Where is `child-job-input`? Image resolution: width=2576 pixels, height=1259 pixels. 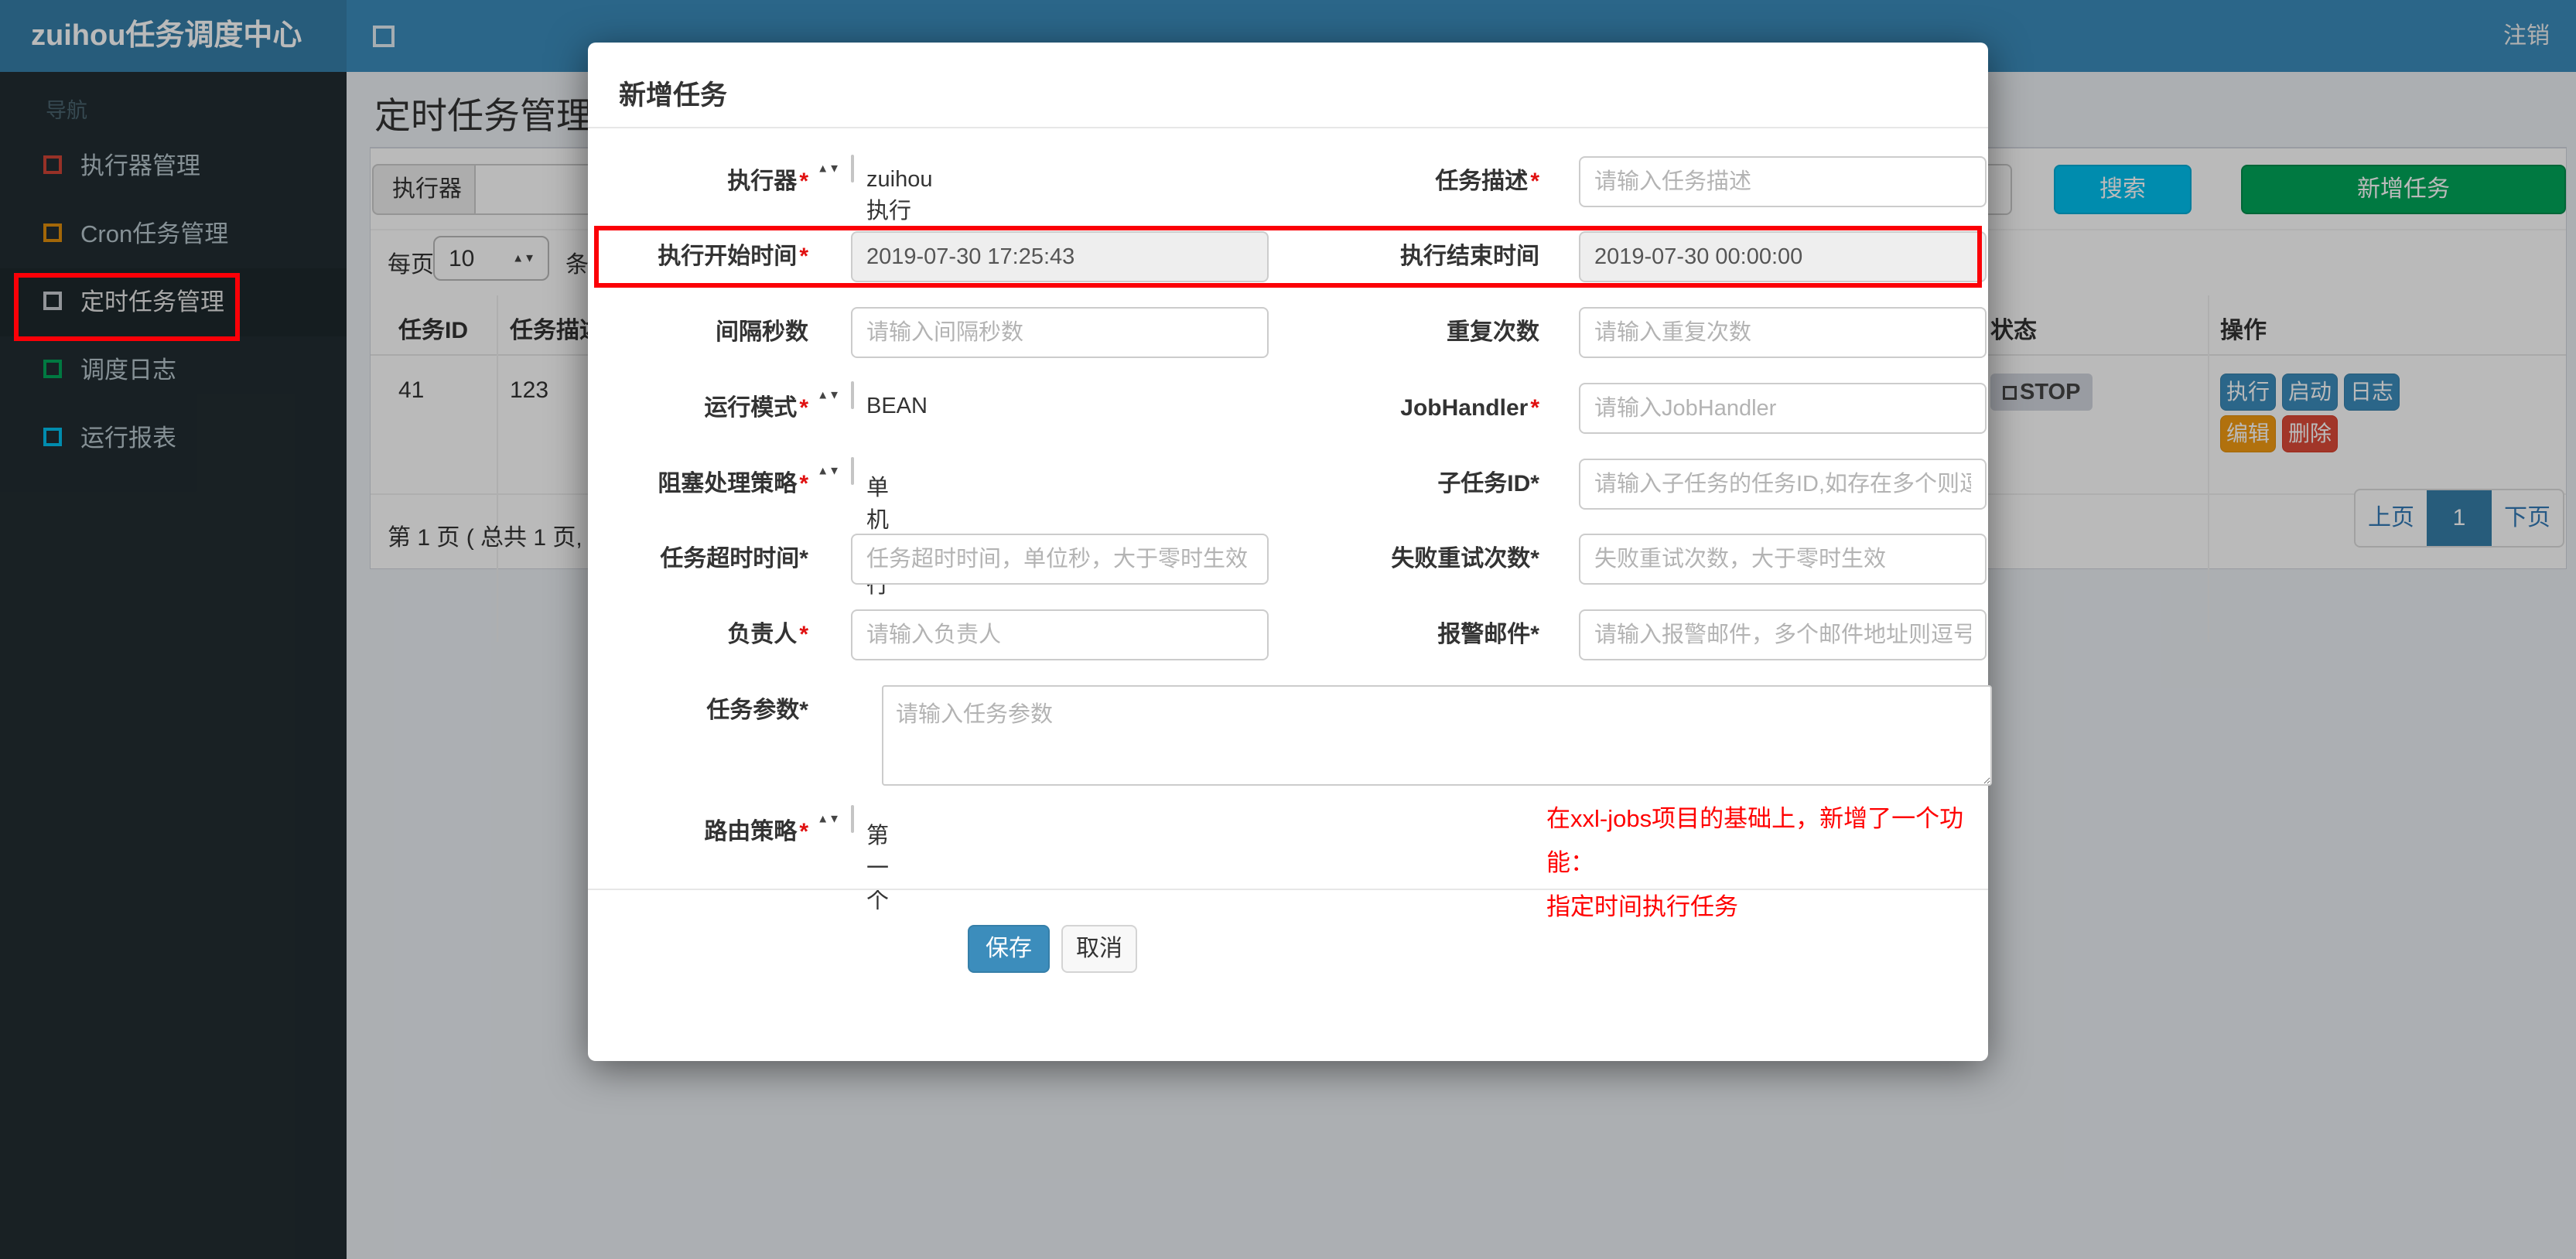 child-job-input is located at coordinates (1783, 485).